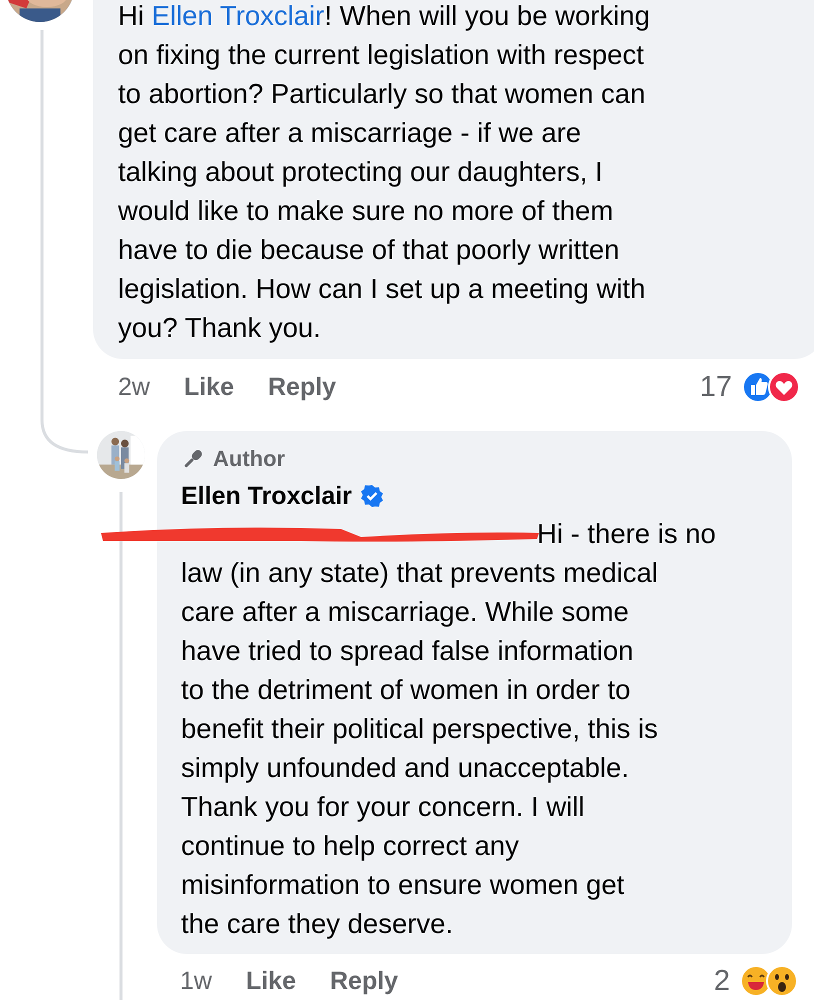 This screenshot has width=814, height=1000. Describe the element at coordinates (722, 981) in the screenshot. I see `reaction-count: 2` at that location.